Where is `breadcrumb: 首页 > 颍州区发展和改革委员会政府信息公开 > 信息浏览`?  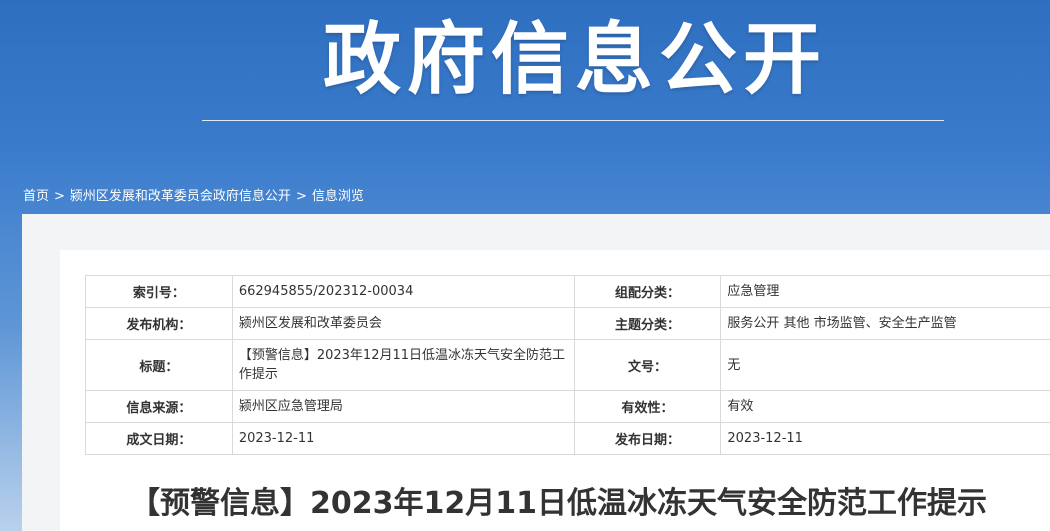 breadcrumb: 首页 > 颍州区发展和改革委员会政府信息公开 > 信息浏览 is located at coordinates (193, 194).